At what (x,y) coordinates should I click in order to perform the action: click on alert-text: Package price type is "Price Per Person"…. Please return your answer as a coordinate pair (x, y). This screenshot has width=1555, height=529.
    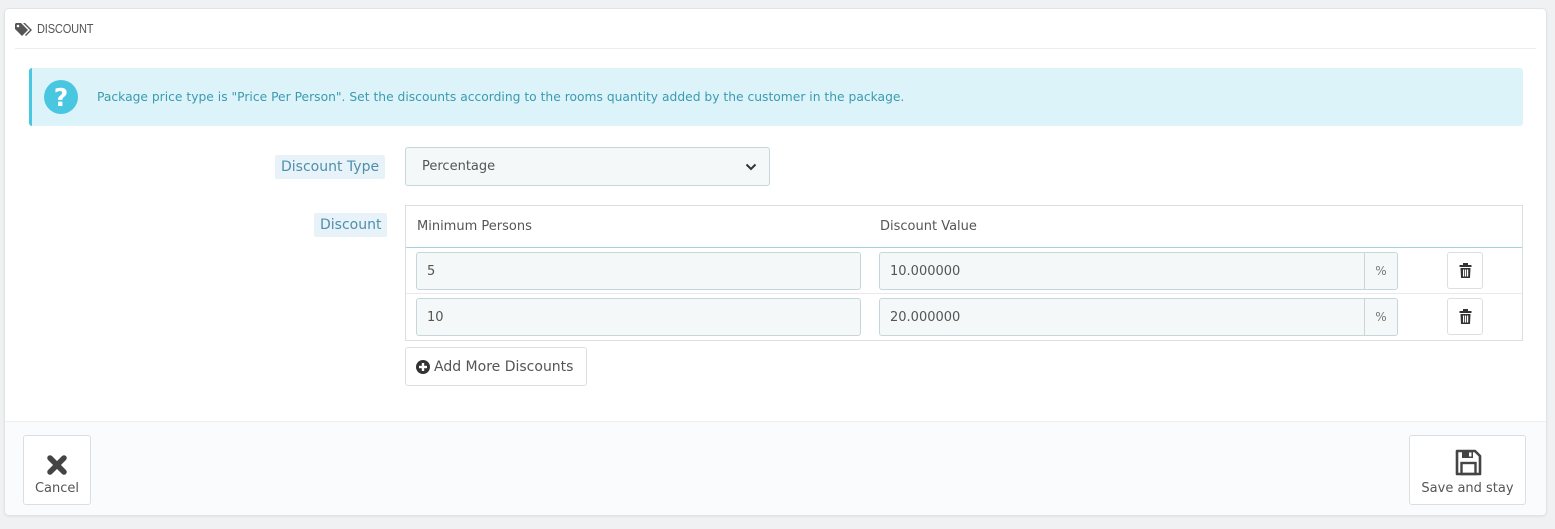
    Looking at the image, I should click on (501, 97).